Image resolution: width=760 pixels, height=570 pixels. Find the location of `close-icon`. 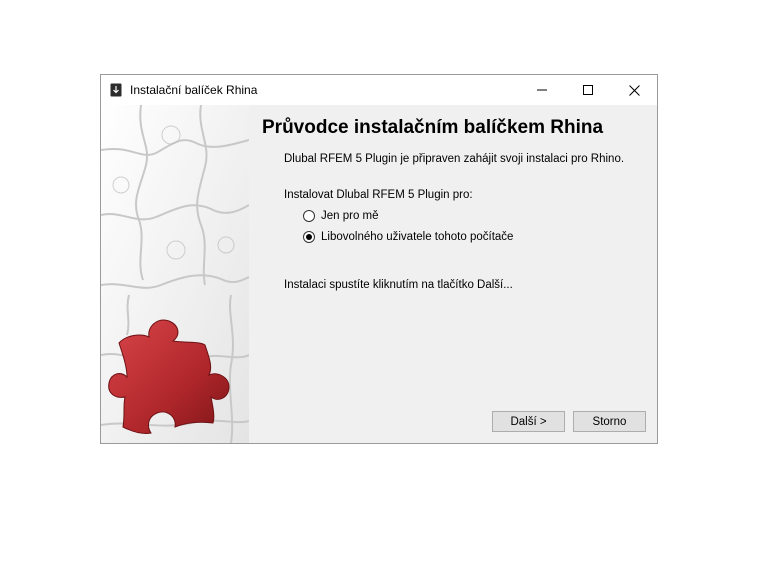

close-icon is located at coordinates (634, 90).